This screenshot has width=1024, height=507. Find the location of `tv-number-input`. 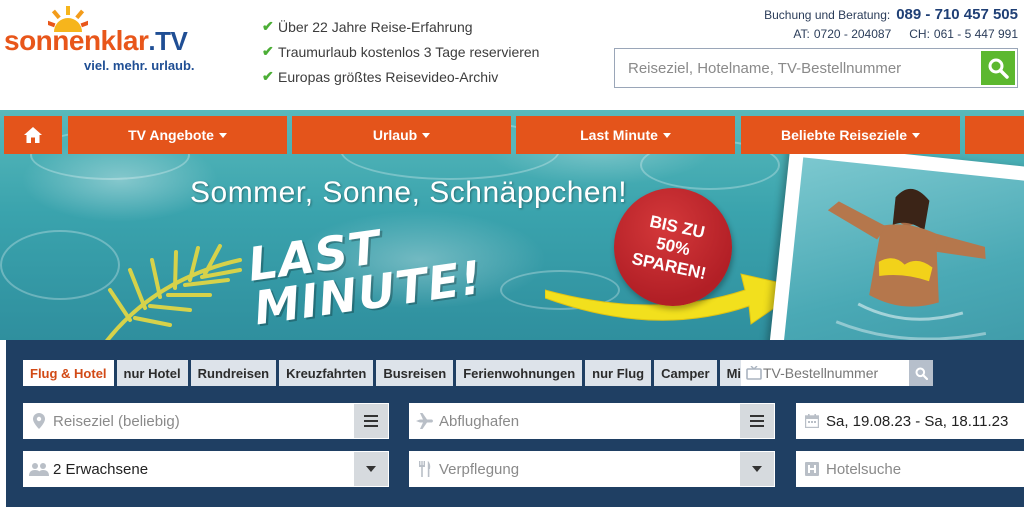

tv-number-input is located at coordinates (833, 373).